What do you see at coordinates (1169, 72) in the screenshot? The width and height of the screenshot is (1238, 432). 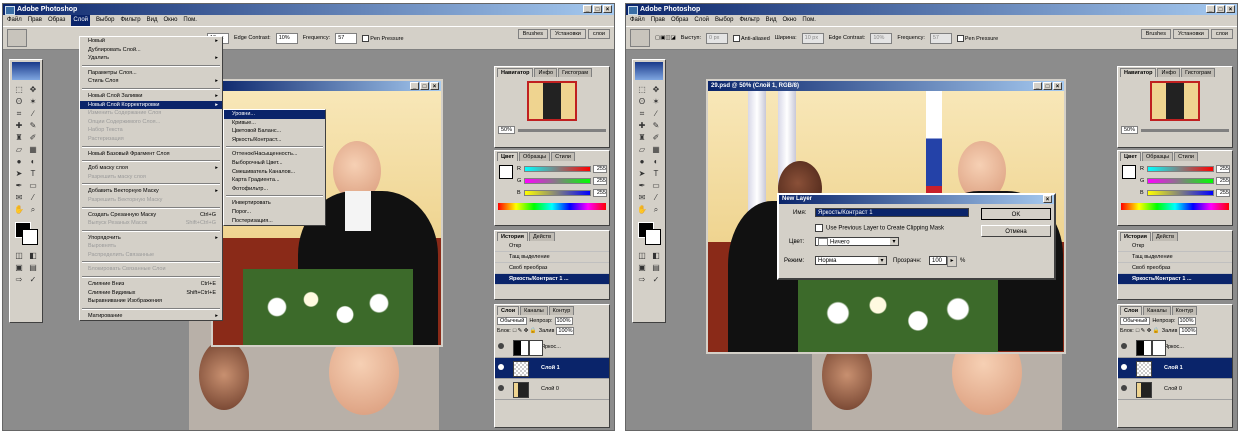 I see `tab-info: Инфо` at bounding box center [1169, 72].